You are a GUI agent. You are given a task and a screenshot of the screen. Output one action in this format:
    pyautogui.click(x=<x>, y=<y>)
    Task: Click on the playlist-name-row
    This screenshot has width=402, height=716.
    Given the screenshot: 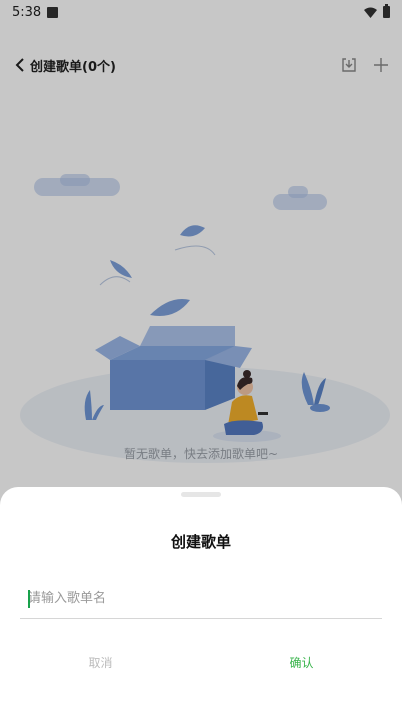 What is the action you would take?
    pyautogui.click(x=201, y=599)
    